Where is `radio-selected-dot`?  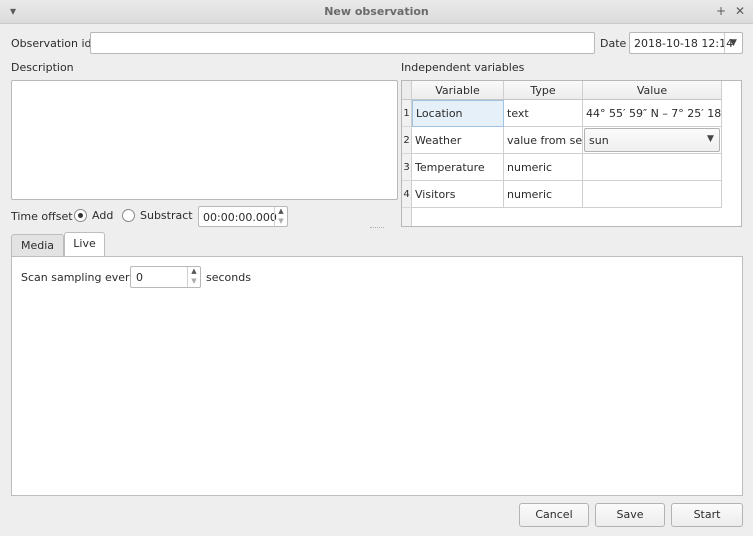 radio-selected-dot is located at coordinates (80, 215).